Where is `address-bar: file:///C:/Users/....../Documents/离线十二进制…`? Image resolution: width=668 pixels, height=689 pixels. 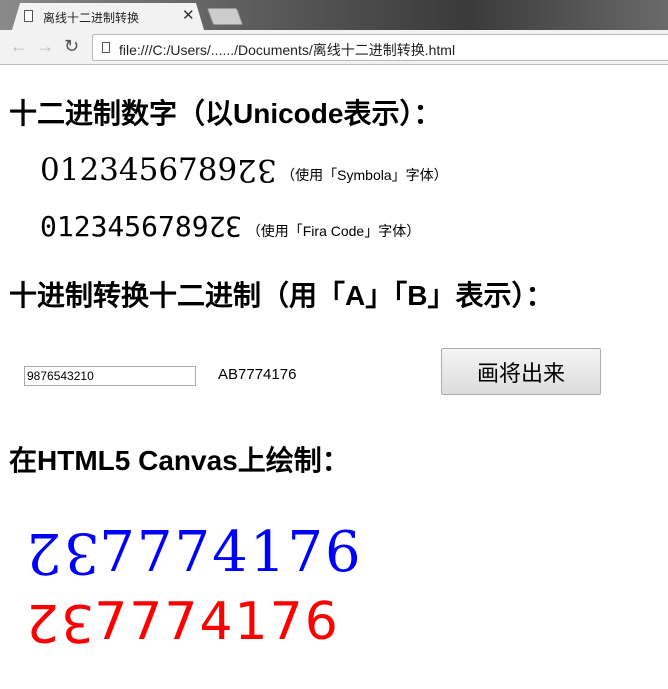
address-bar: file:///C:/Users/....../Documents/离线十二进制… is located at coordinates (380, 47).